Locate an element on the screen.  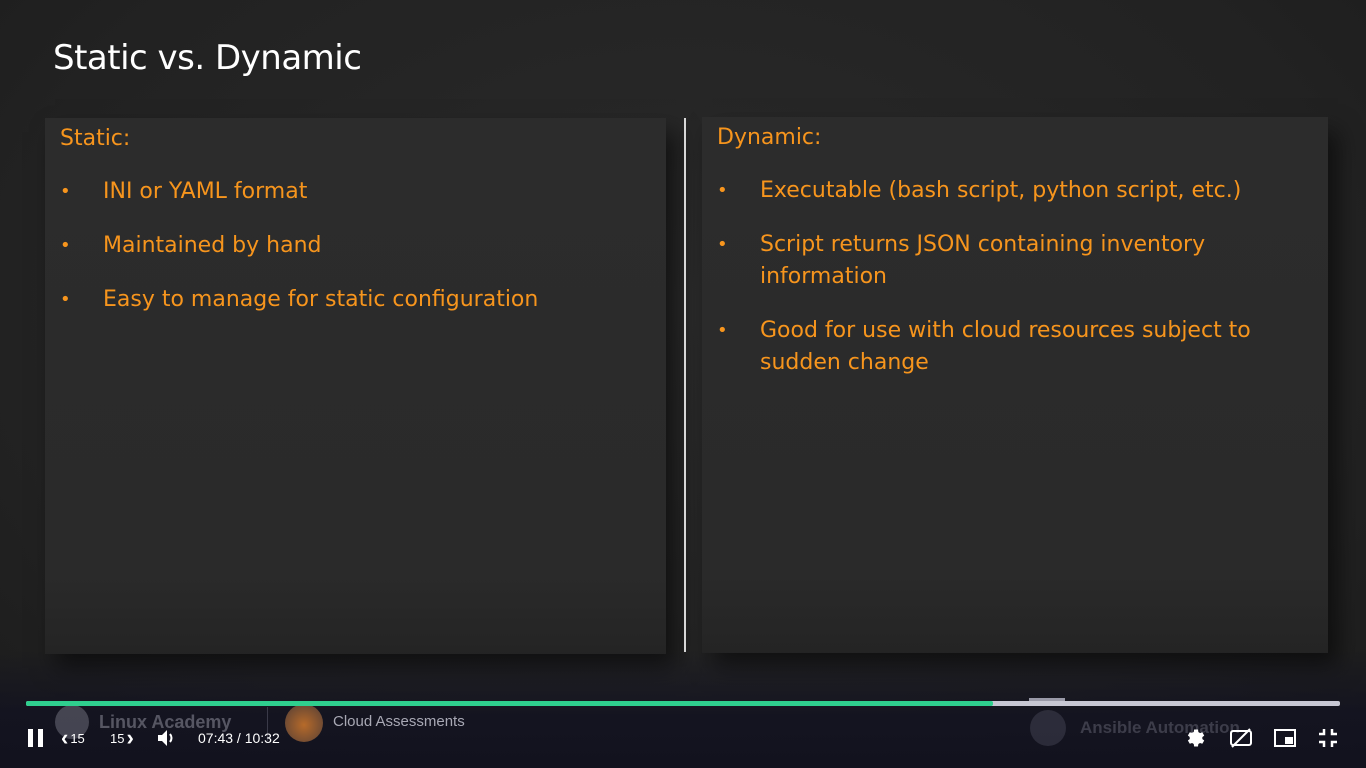
static-heading: Static: is located at coordinates (95, 138).